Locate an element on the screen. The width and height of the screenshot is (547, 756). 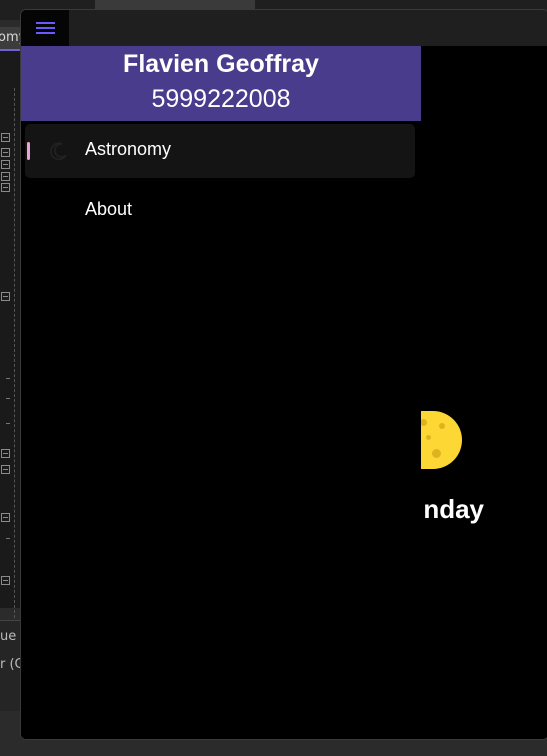
nav-item-label: About is located at coordinates (109, 209).